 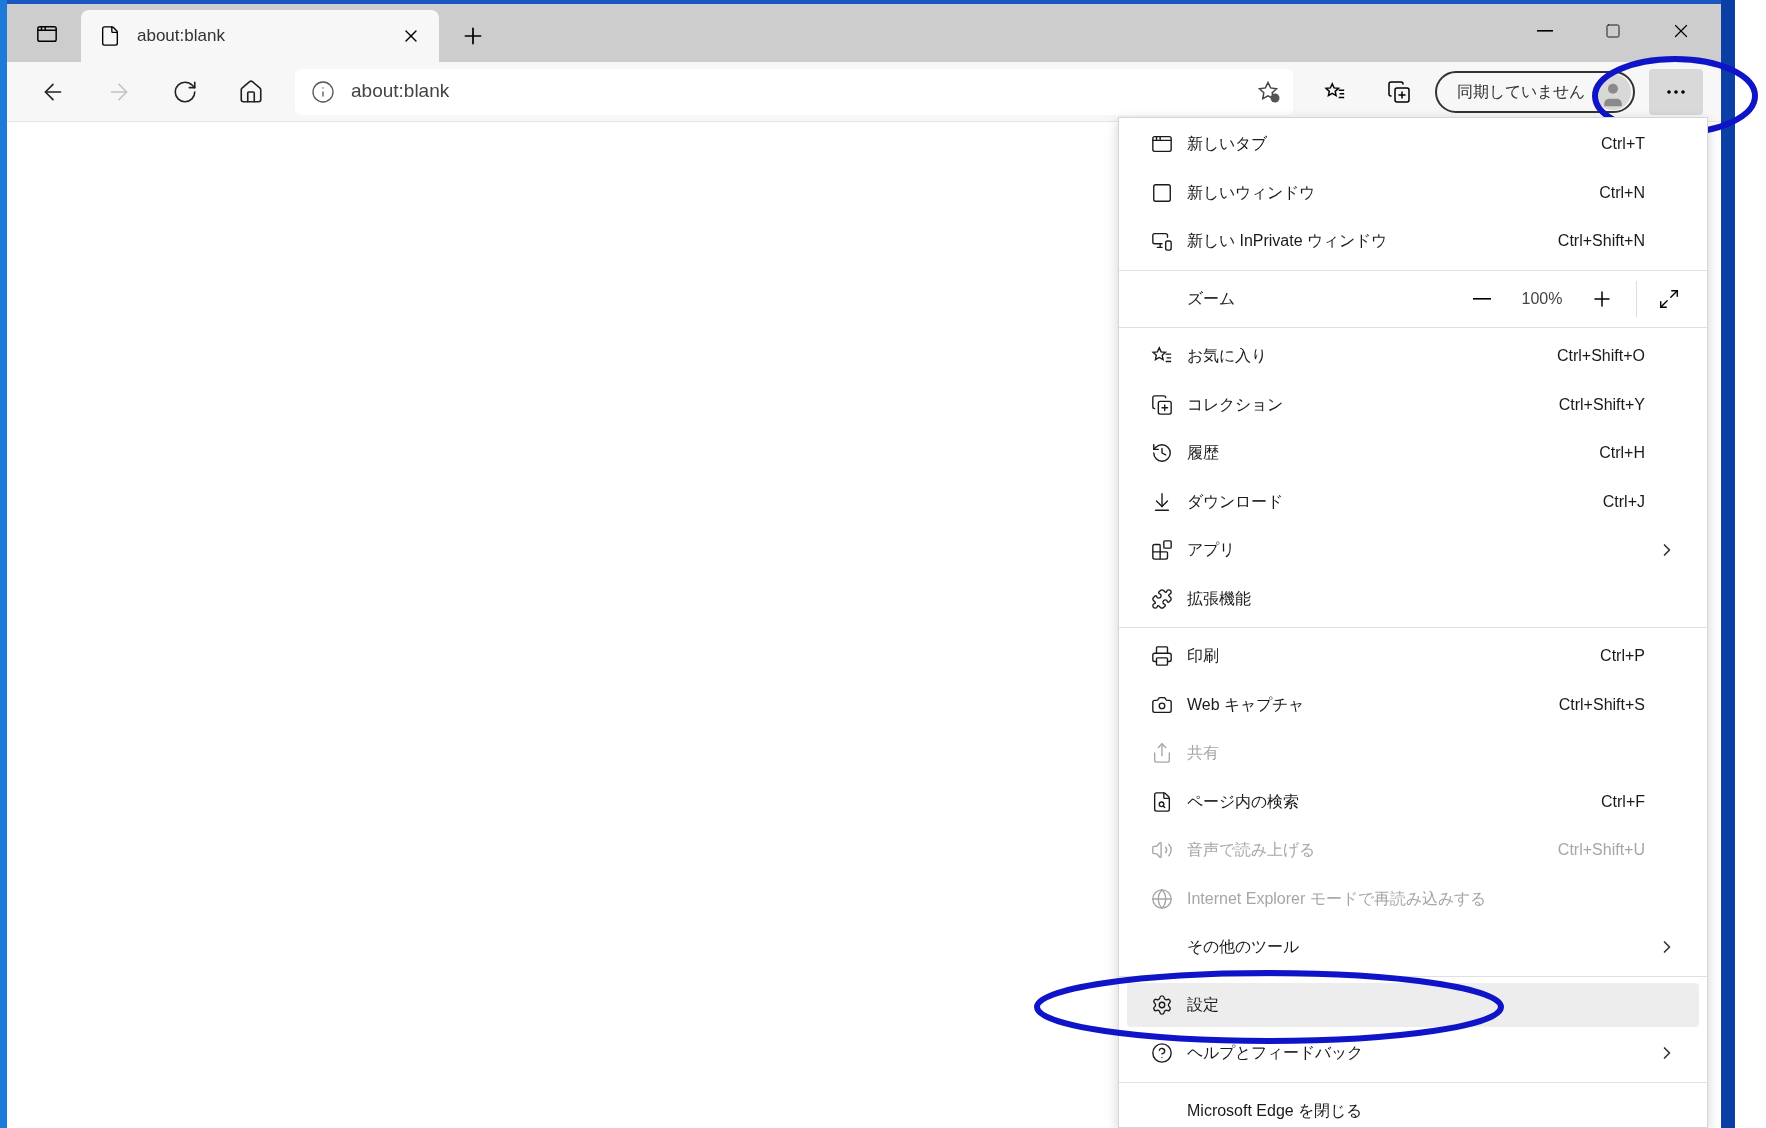 What do you see at coordinates (1413, 704) in the screenshot?
I see `menu-item: Web キャプチャ Ctrl+Shift+S` at bounding box center [1413, 704].